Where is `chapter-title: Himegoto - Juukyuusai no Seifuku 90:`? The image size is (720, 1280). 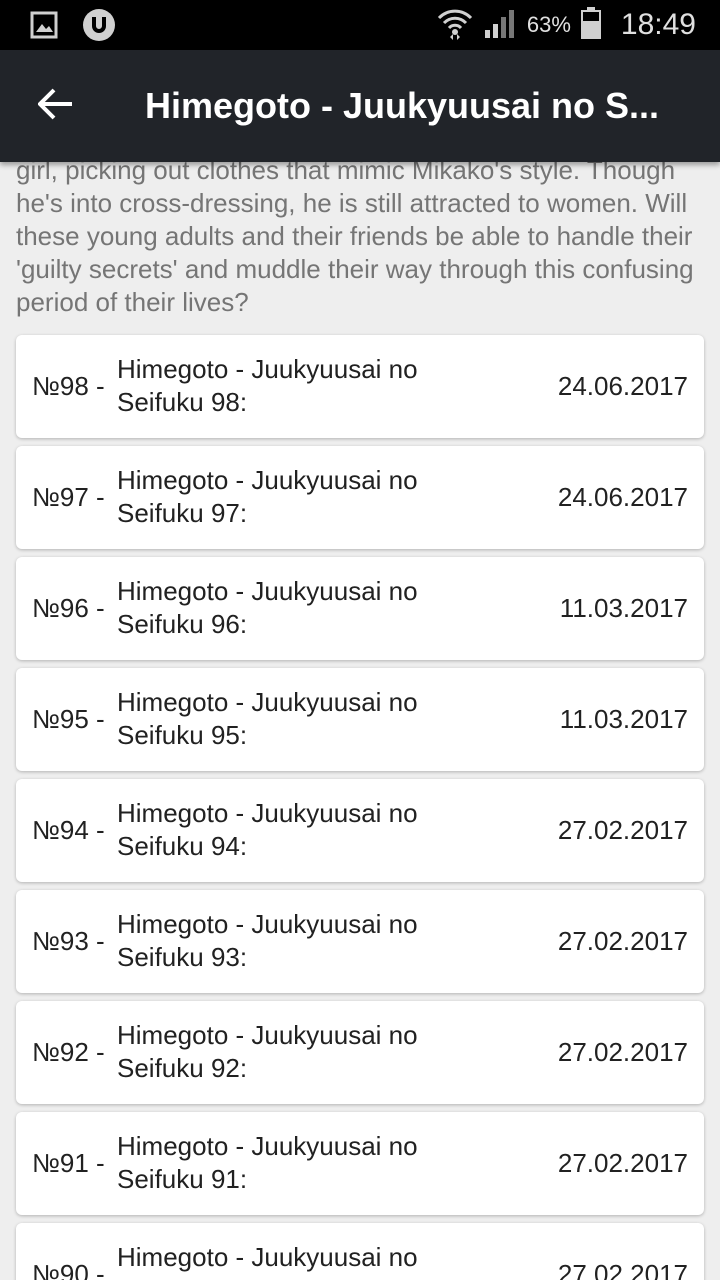
chapter-title: Himegoto - Juukyuusai no Seifuku 90: is located at coordinates (267, 1261).